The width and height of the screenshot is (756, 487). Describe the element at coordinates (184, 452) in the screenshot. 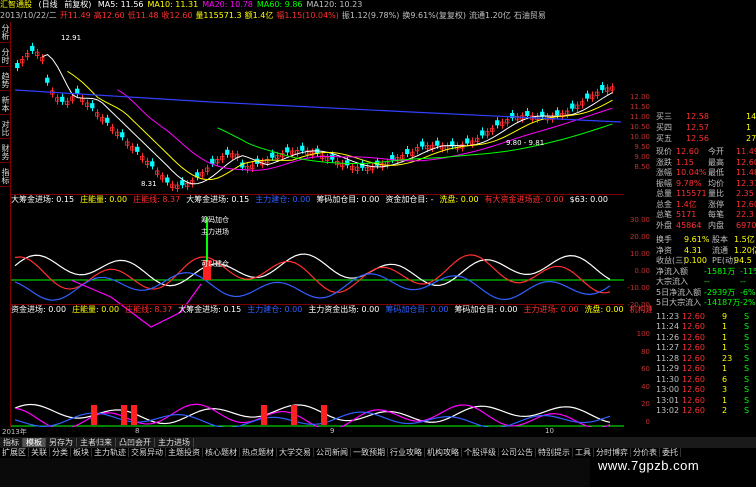

I see `nav-tab: 主题投资` at that location.